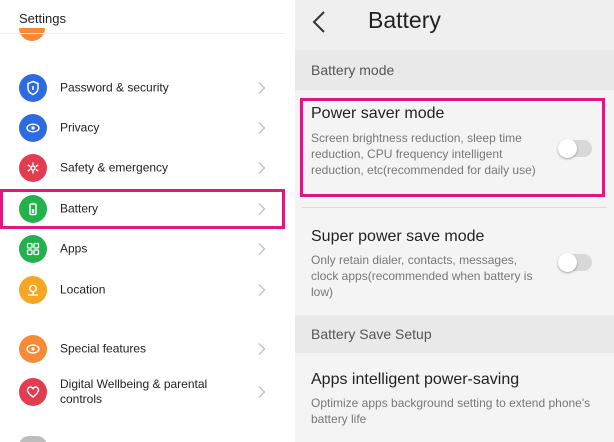  I want to click on settings-item-password-security: Password & security, so click(142, 88).